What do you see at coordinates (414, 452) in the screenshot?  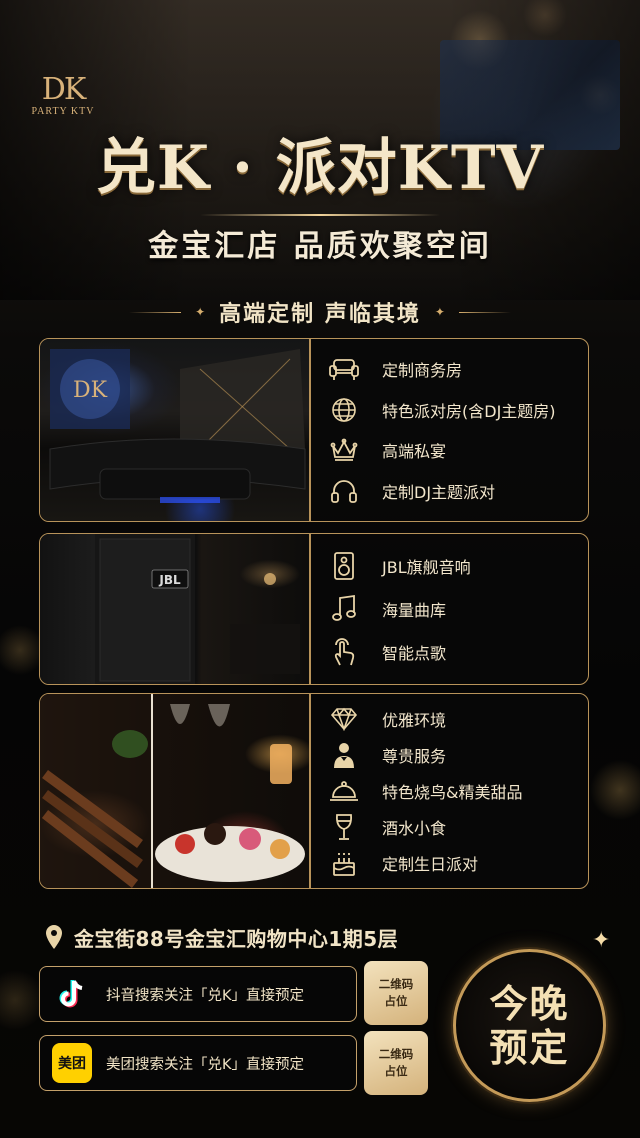 I see `feature-label: 高端私宴` at bounding box center [414, 452].